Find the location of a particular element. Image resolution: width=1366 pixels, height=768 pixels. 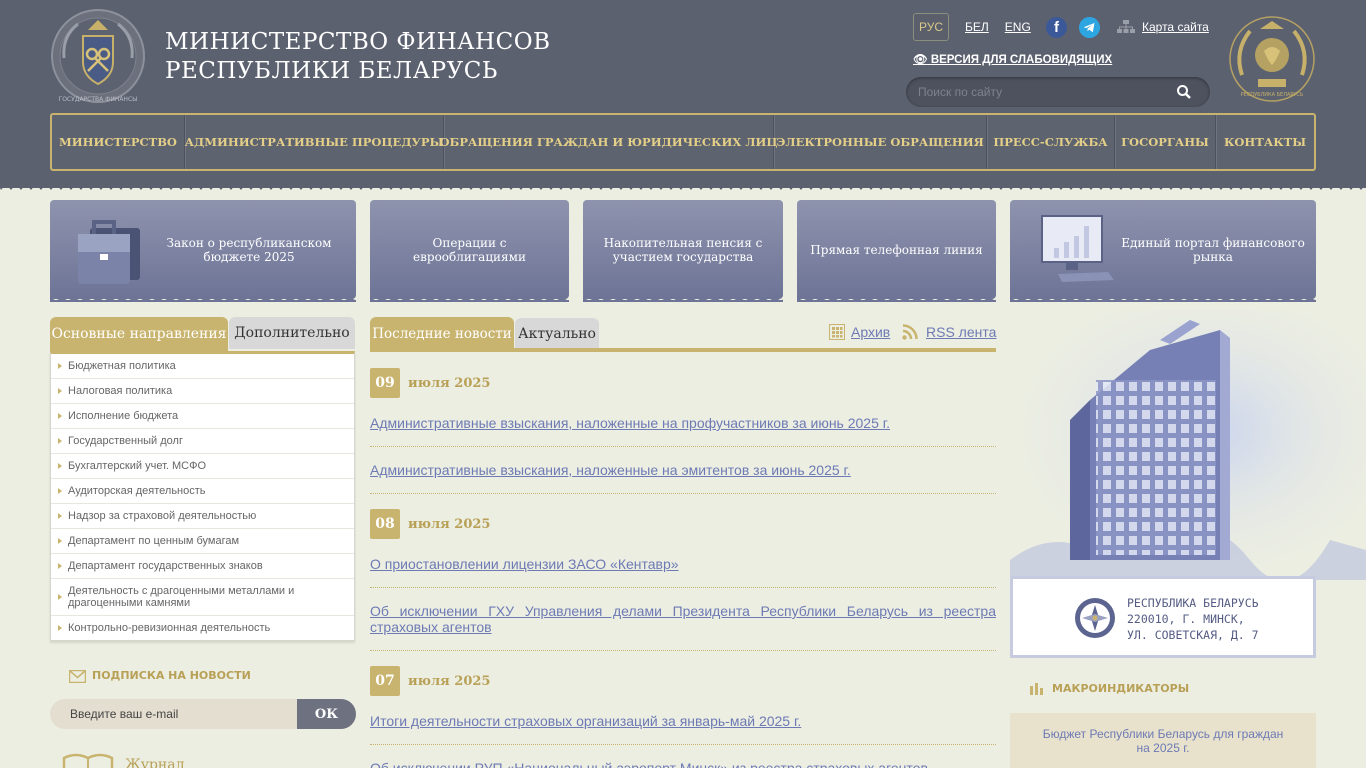

tab-additional: Дополнительно is located at coordinates (292, 333).